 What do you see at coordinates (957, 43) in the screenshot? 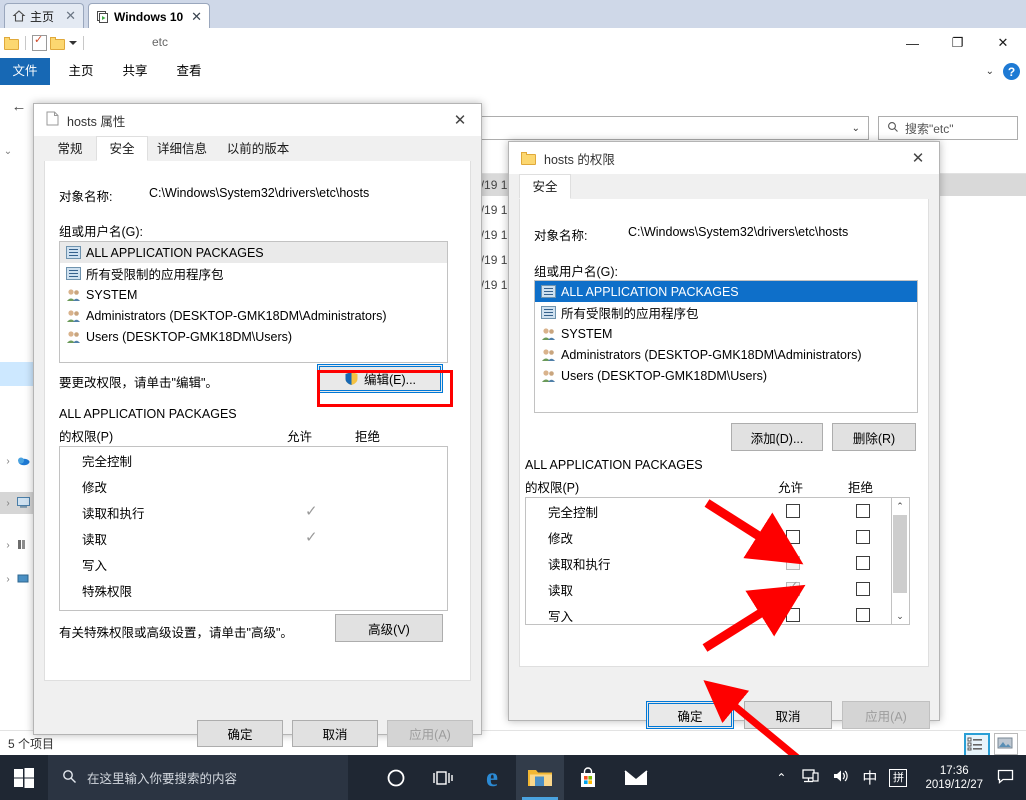
I see `maximize-button: ❐` at bounding box center [957, 43].